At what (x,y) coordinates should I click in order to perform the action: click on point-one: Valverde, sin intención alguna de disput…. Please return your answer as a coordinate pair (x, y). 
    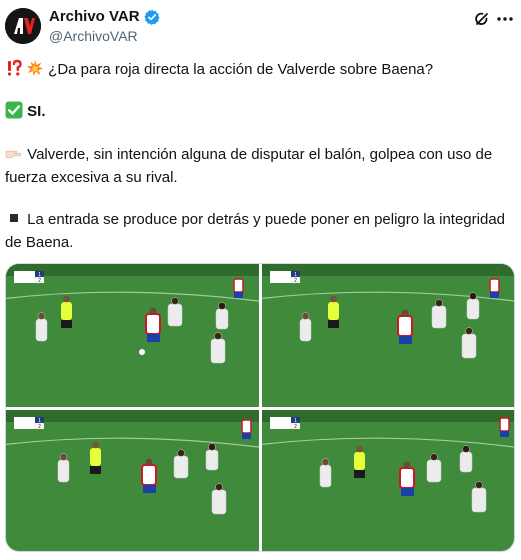
    Looking at the image, I should click on (257, 166).